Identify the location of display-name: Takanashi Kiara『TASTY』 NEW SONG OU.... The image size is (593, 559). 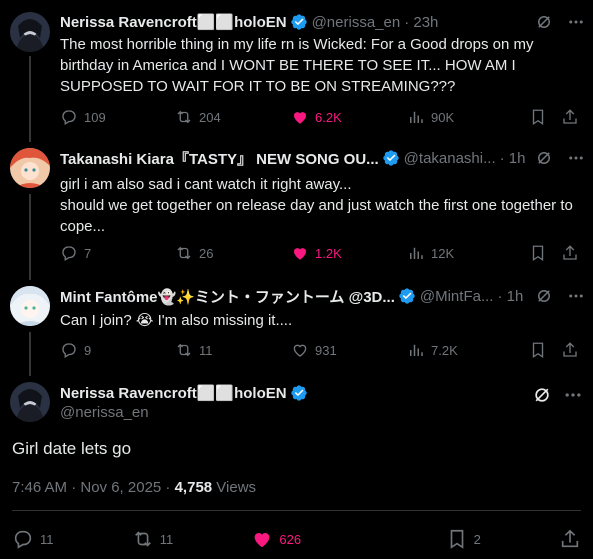
(219, 158).